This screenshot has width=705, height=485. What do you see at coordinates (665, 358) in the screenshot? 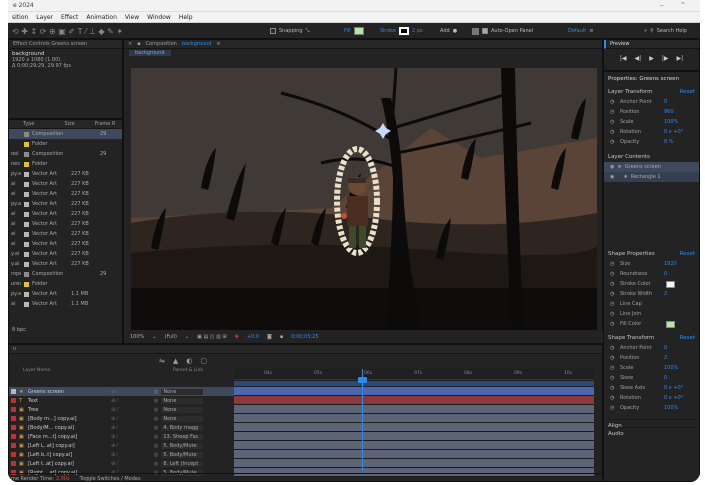
I see `property-value: 2` at bounding box center [665, 358].